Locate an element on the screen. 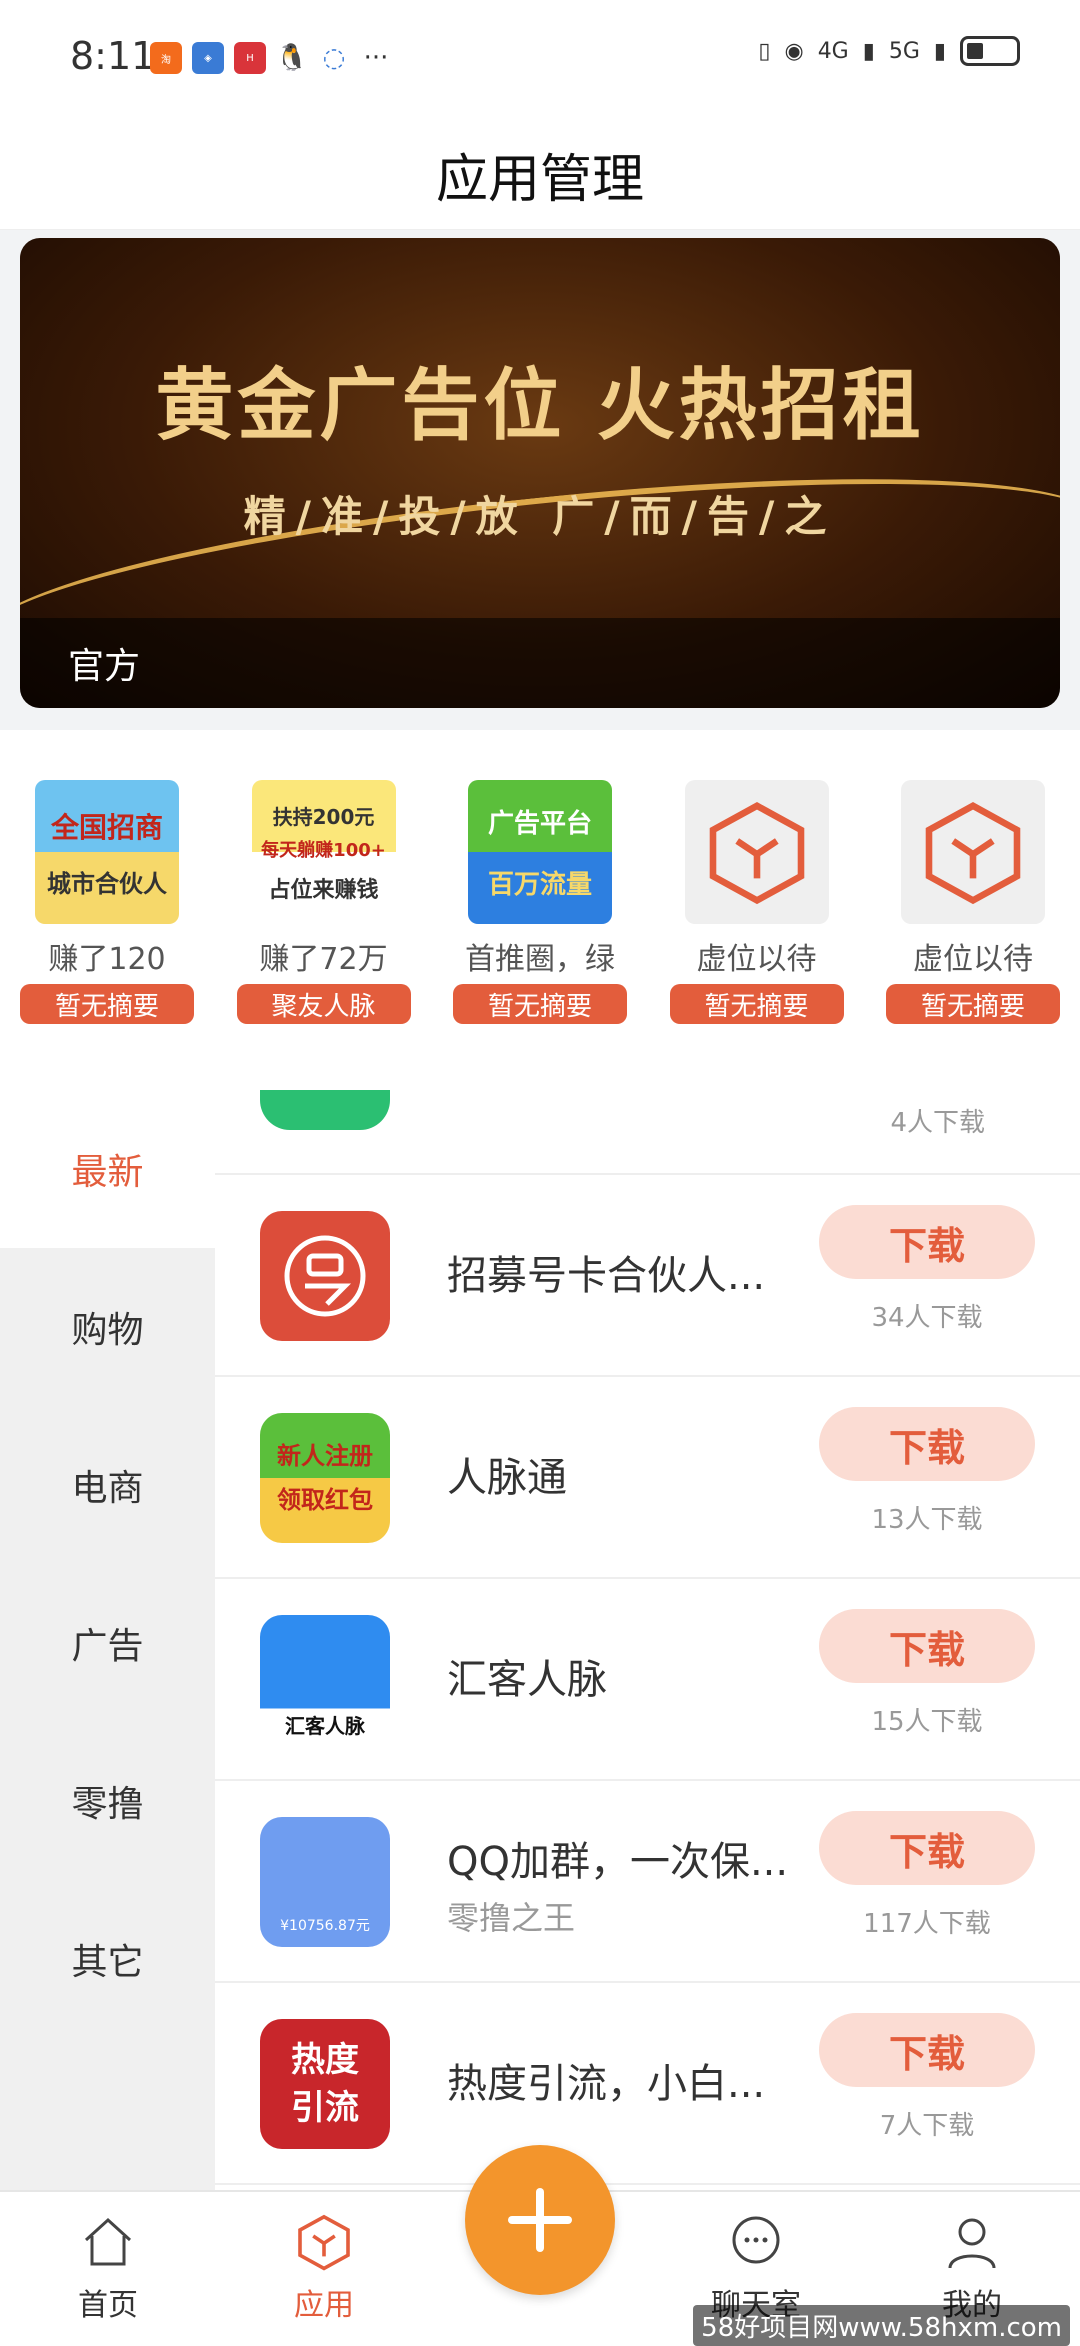 The width and height of the screenshot is (1080, 2346). banner-subline: 精/准/投/放 广/而/告/之 is located at coordinates (540, 516).